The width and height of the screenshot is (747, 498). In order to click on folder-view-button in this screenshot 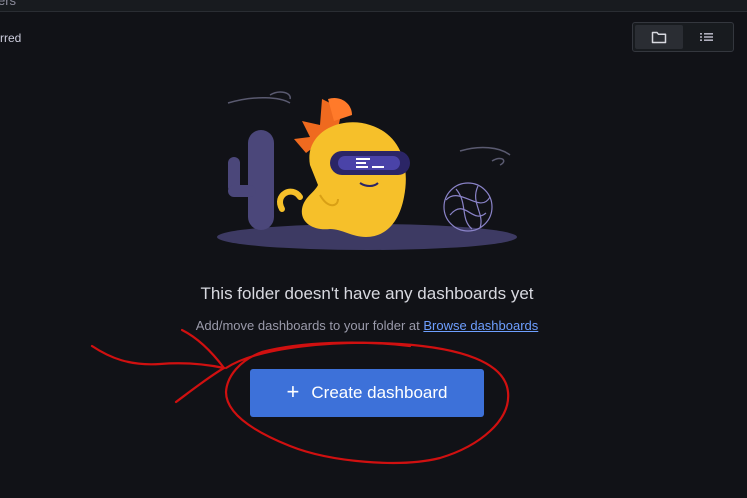, I will do `click(659, 37)`.